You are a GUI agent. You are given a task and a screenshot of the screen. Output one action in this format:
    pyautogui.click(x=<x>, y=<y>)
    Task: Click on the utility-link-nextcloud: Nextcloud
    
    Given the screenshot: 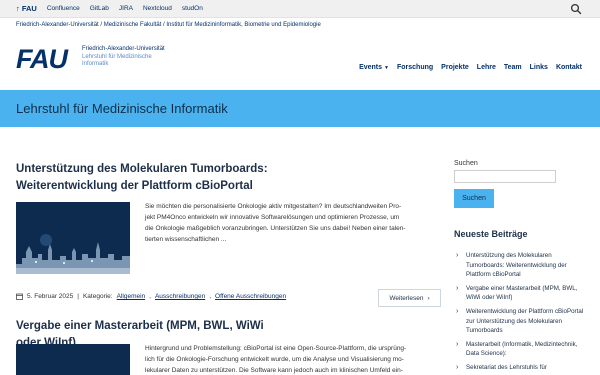 What is the action you would take?
    pyautogui.click(x=157, y=8)
    